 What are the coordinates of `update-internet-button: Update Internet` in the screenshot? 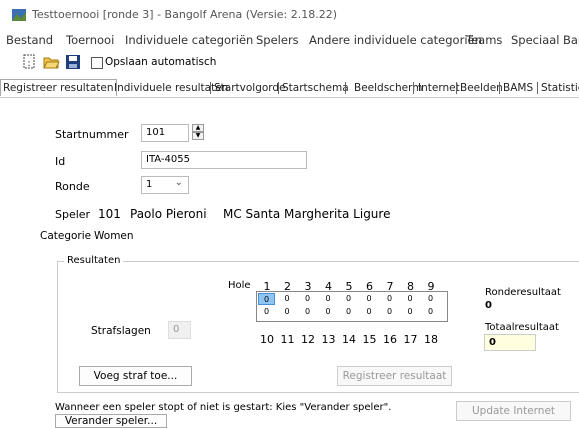 It's located at (513, 411).